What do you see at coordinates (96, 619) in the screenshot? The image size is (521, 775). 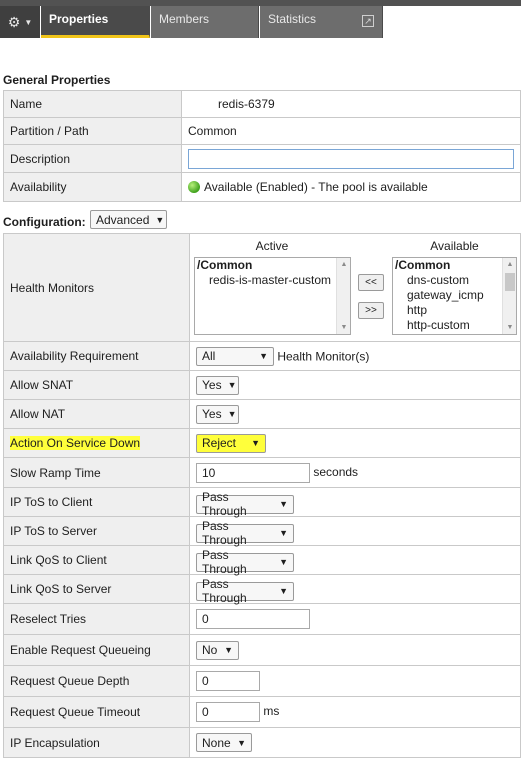 I see `reselect-tries-label: Reselect Tries` at bounding box center [96, 619].